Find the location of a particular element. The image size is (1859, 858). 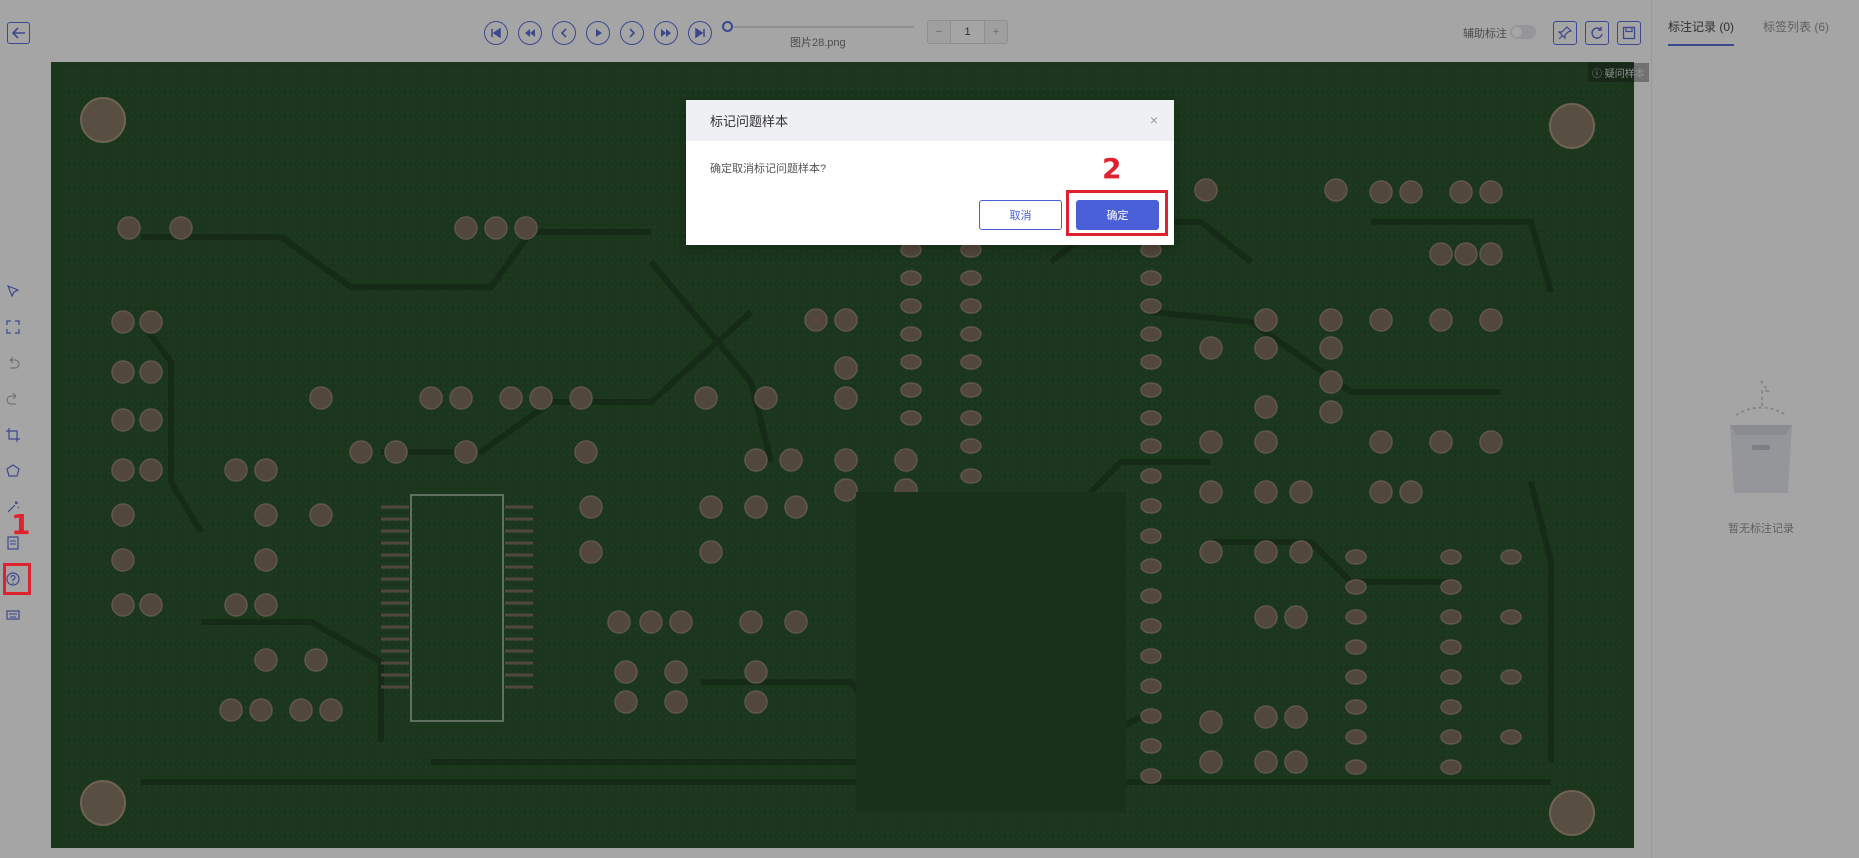

image-progress-slider is located at coordinates (818, 26).